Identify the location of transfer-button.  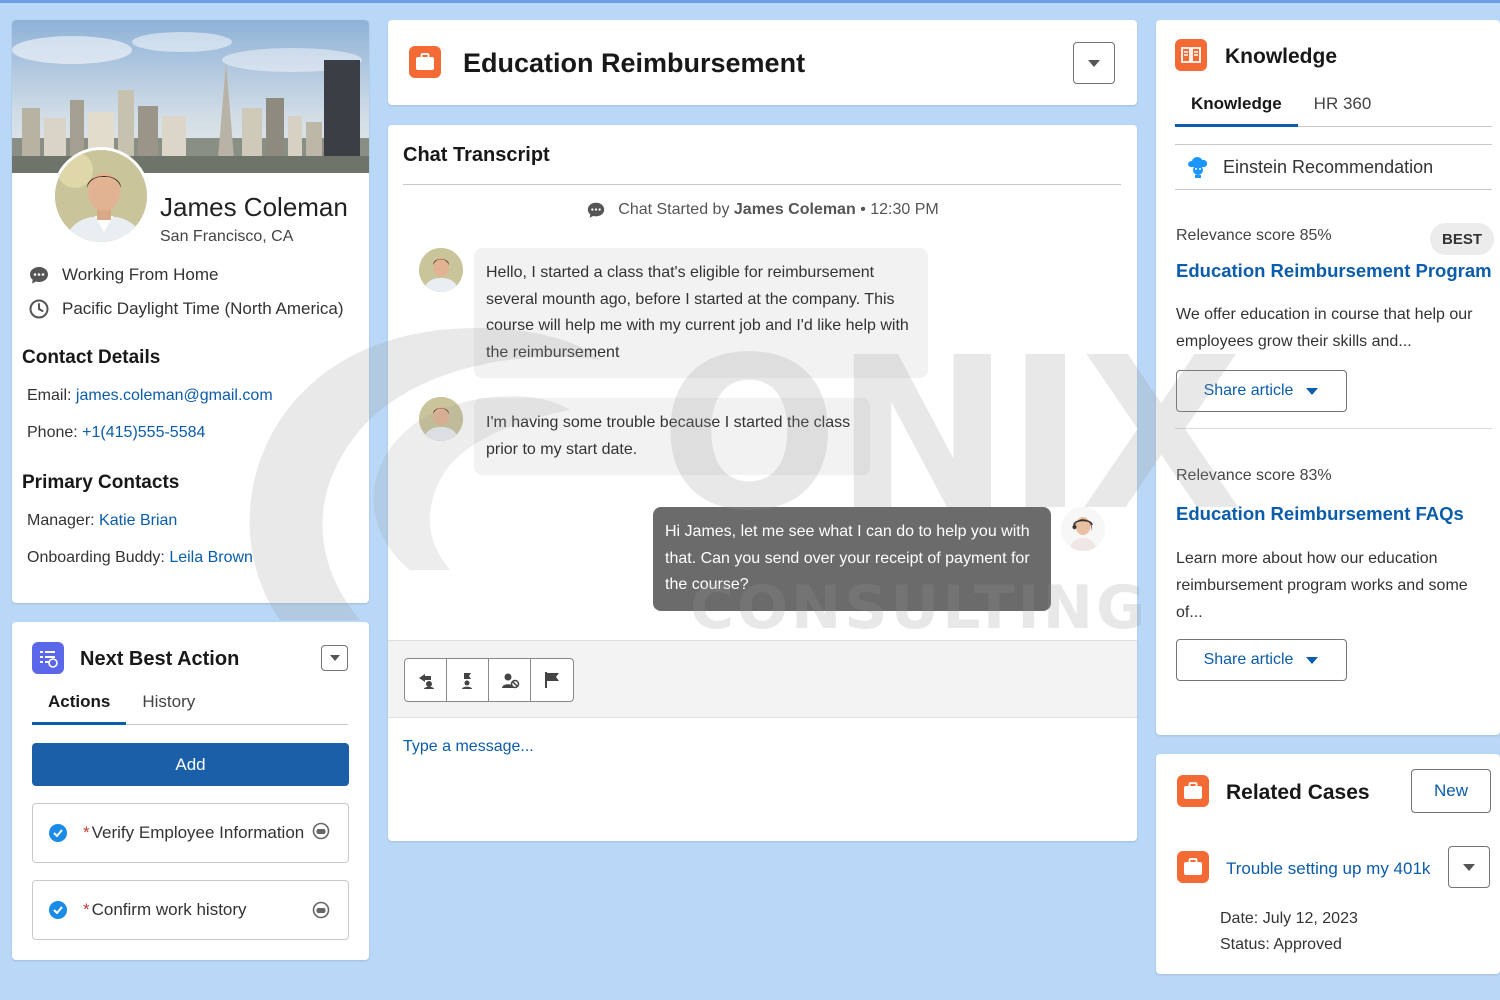
(426, 680).